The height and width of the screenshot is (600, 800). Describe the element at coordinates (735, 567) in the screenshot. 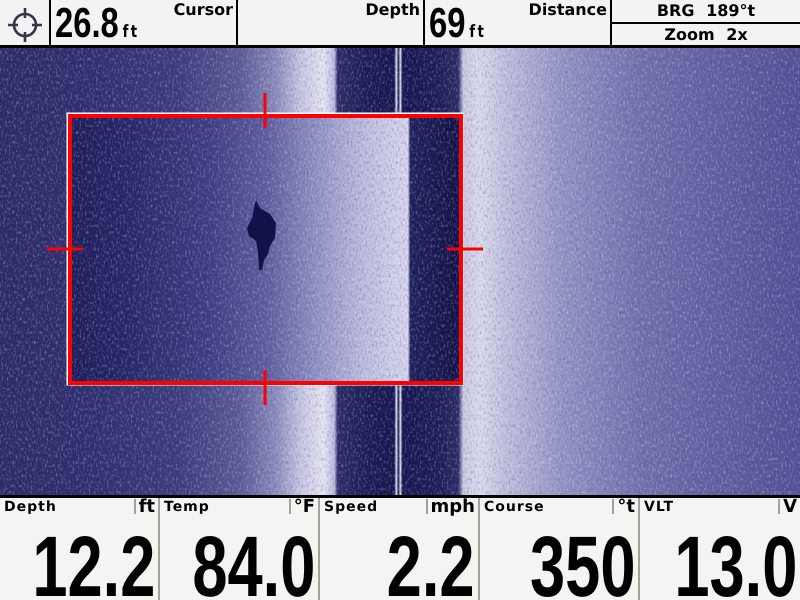

I see `readout-value: 13.0` at that location.